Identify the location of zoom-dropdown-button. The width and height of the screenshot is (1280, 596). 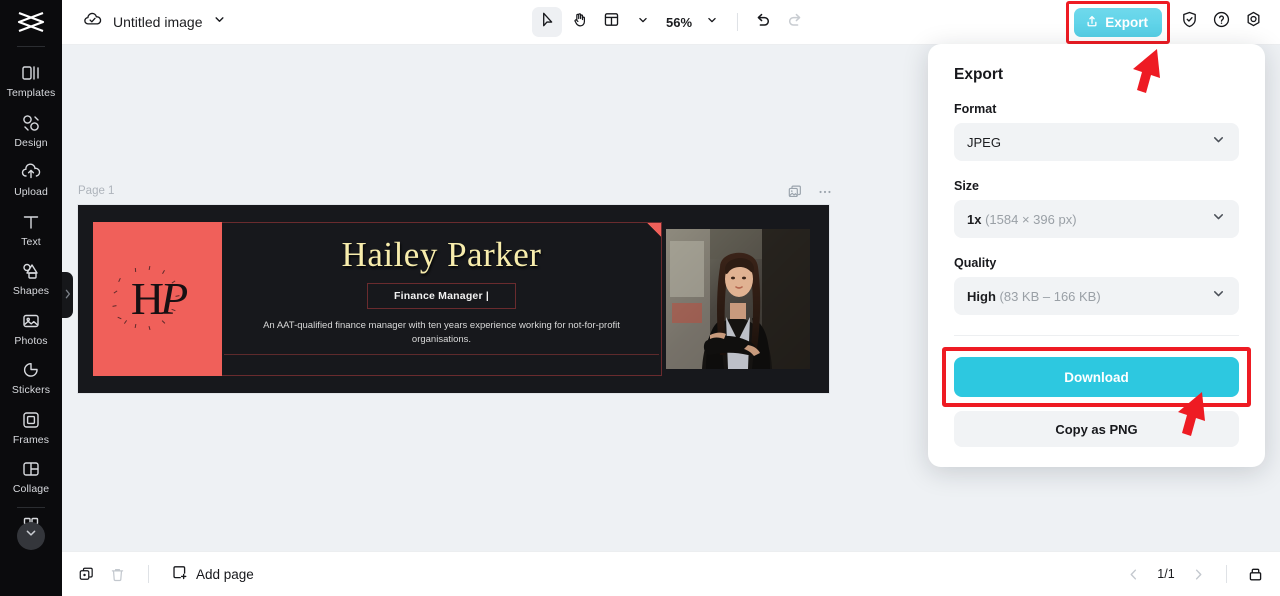
(712, 22).